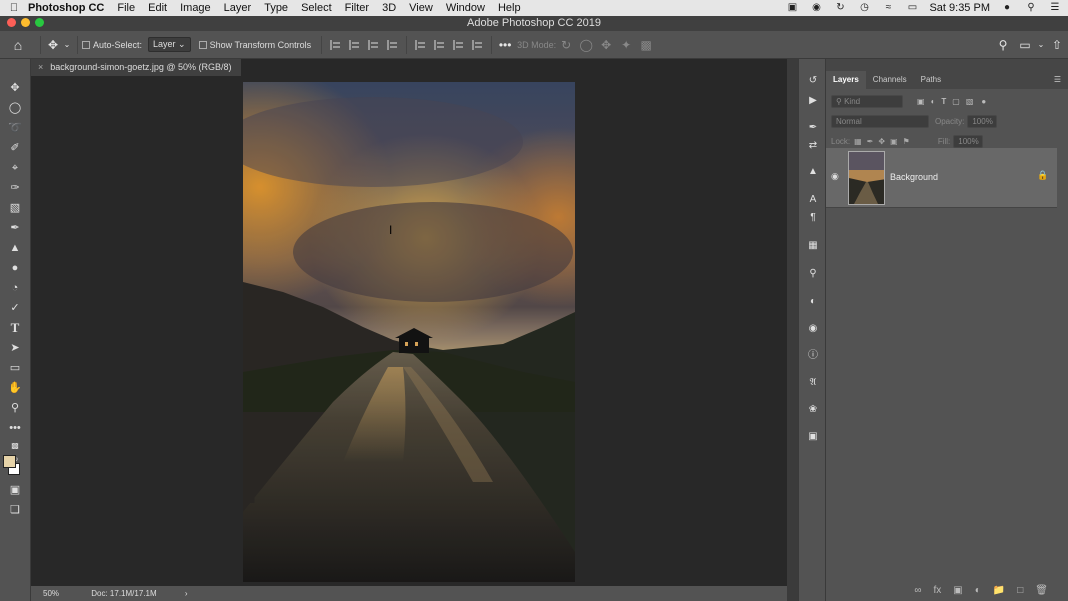 The width and height of the screenshot is (1068, 601). I want to click on align-center-h-icon, so click(354, 44).